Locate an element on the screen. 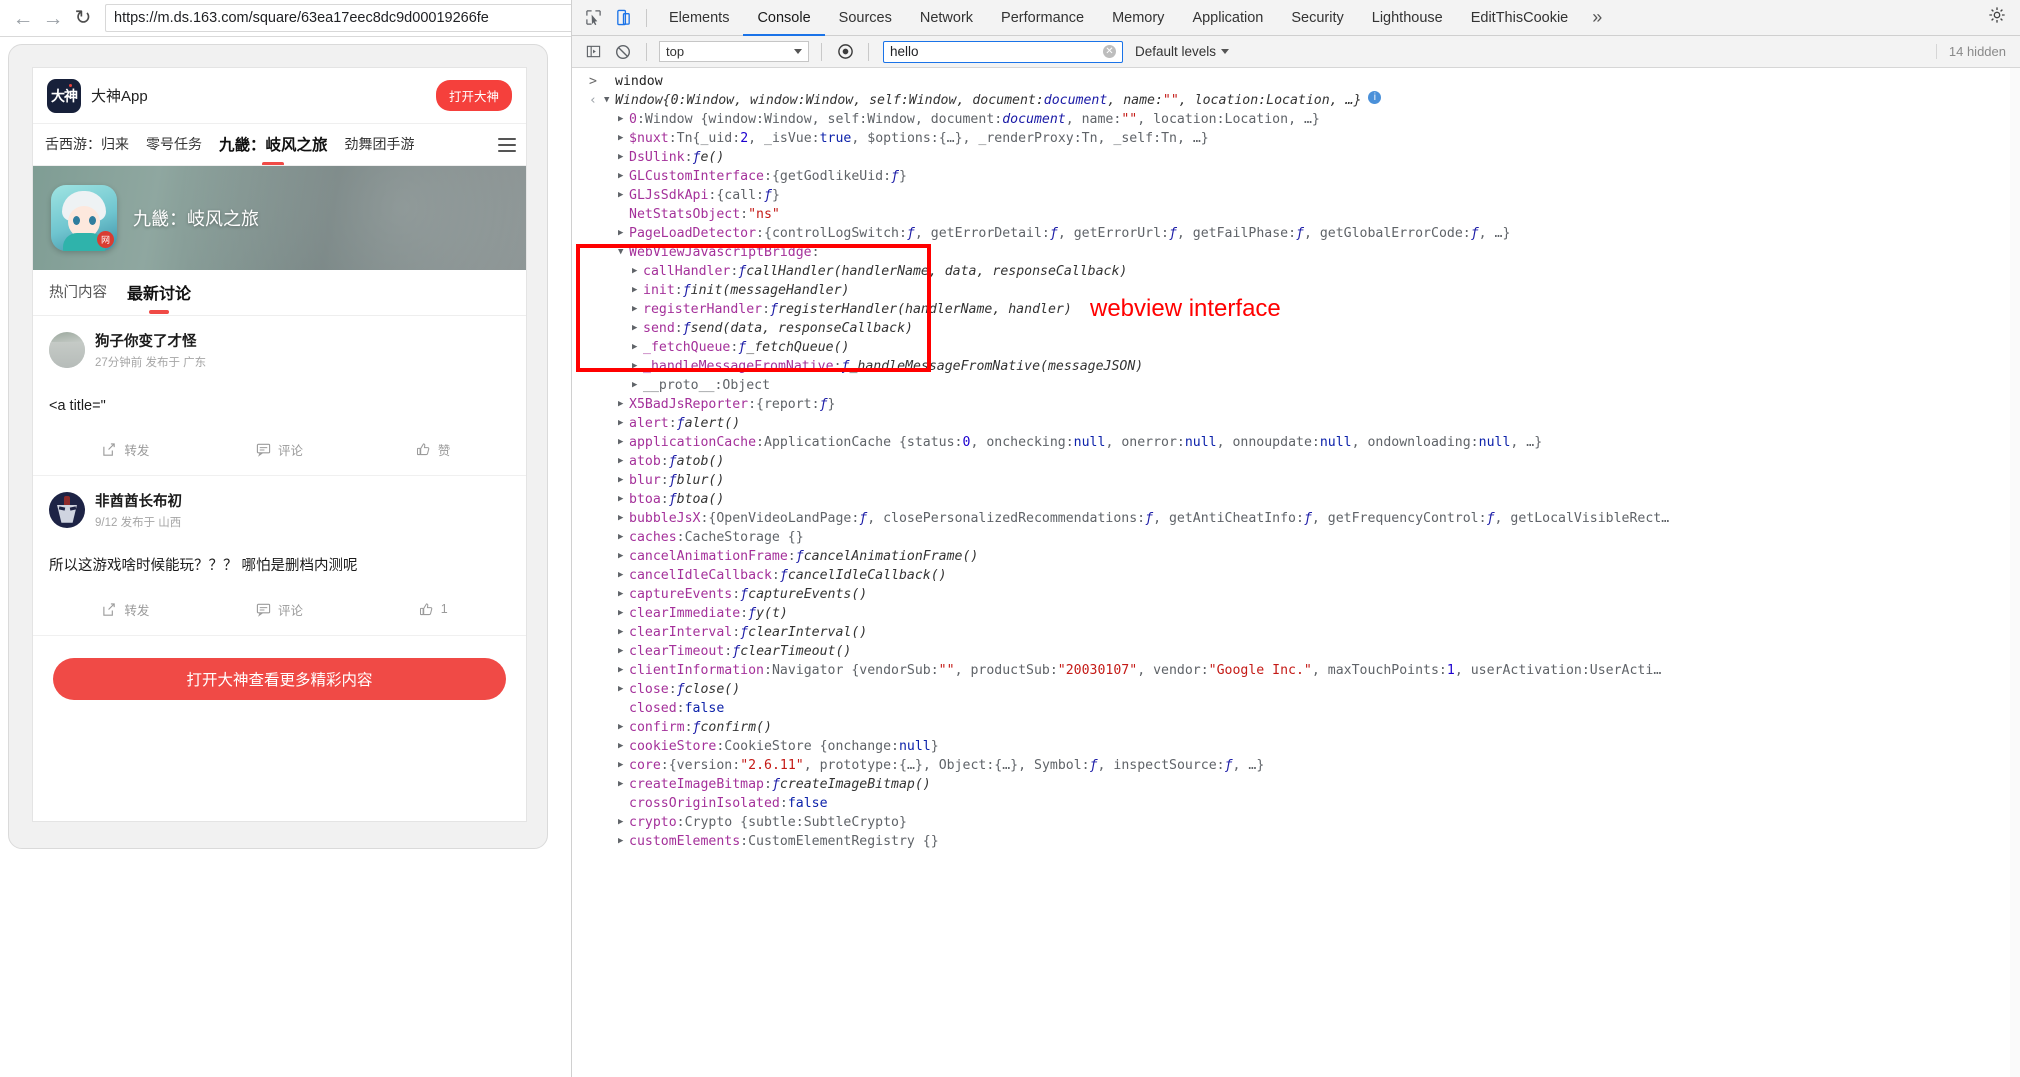  console-row: ▶ init: ƒ init(messageHandler) is located at coordinates (1296, 290).